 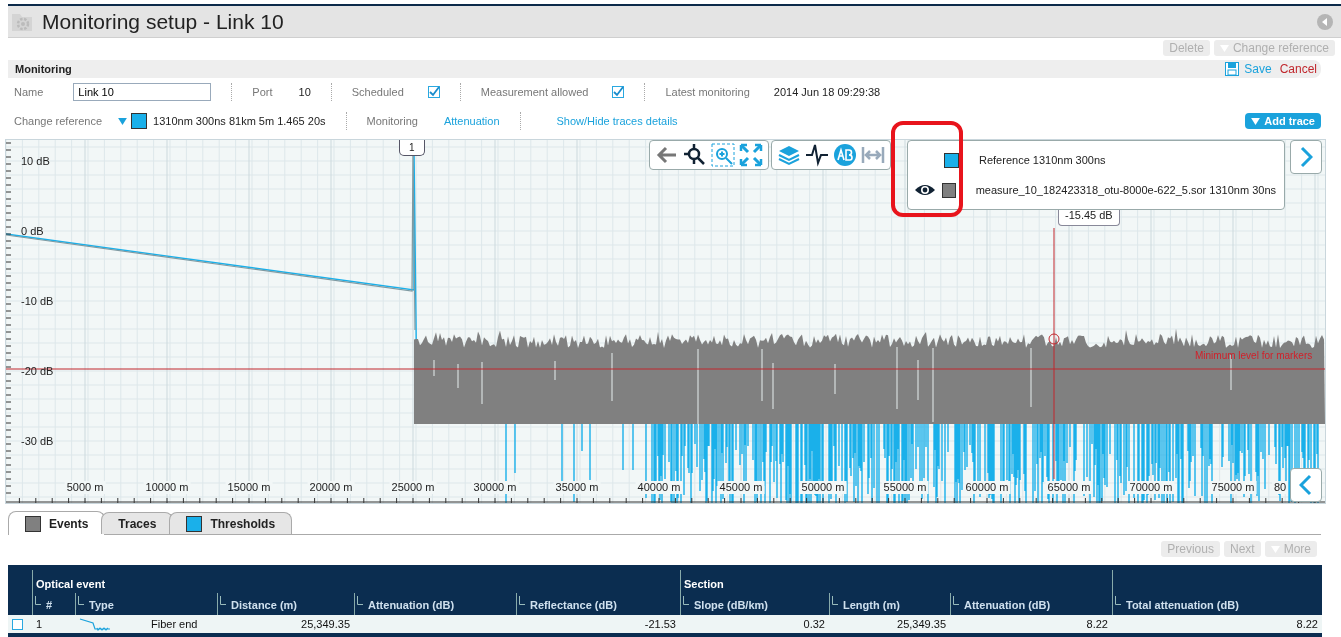 I want to click on field-label: Scheduled, so click(x=377, y=92).